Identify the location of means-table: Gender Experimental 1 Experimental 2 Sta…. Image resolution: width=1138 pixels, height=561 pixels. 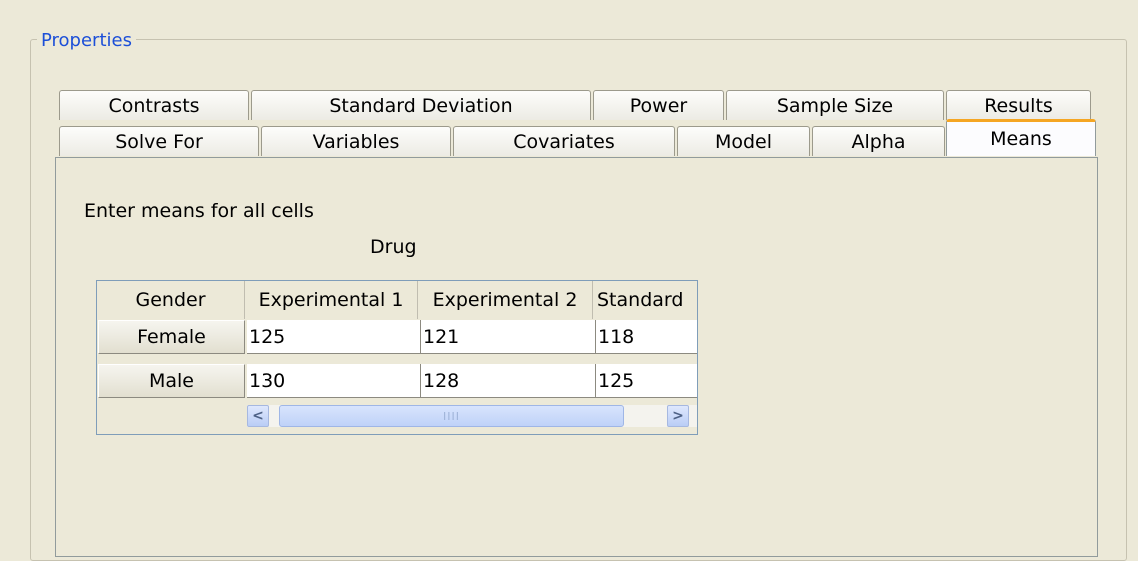
(397, 357).